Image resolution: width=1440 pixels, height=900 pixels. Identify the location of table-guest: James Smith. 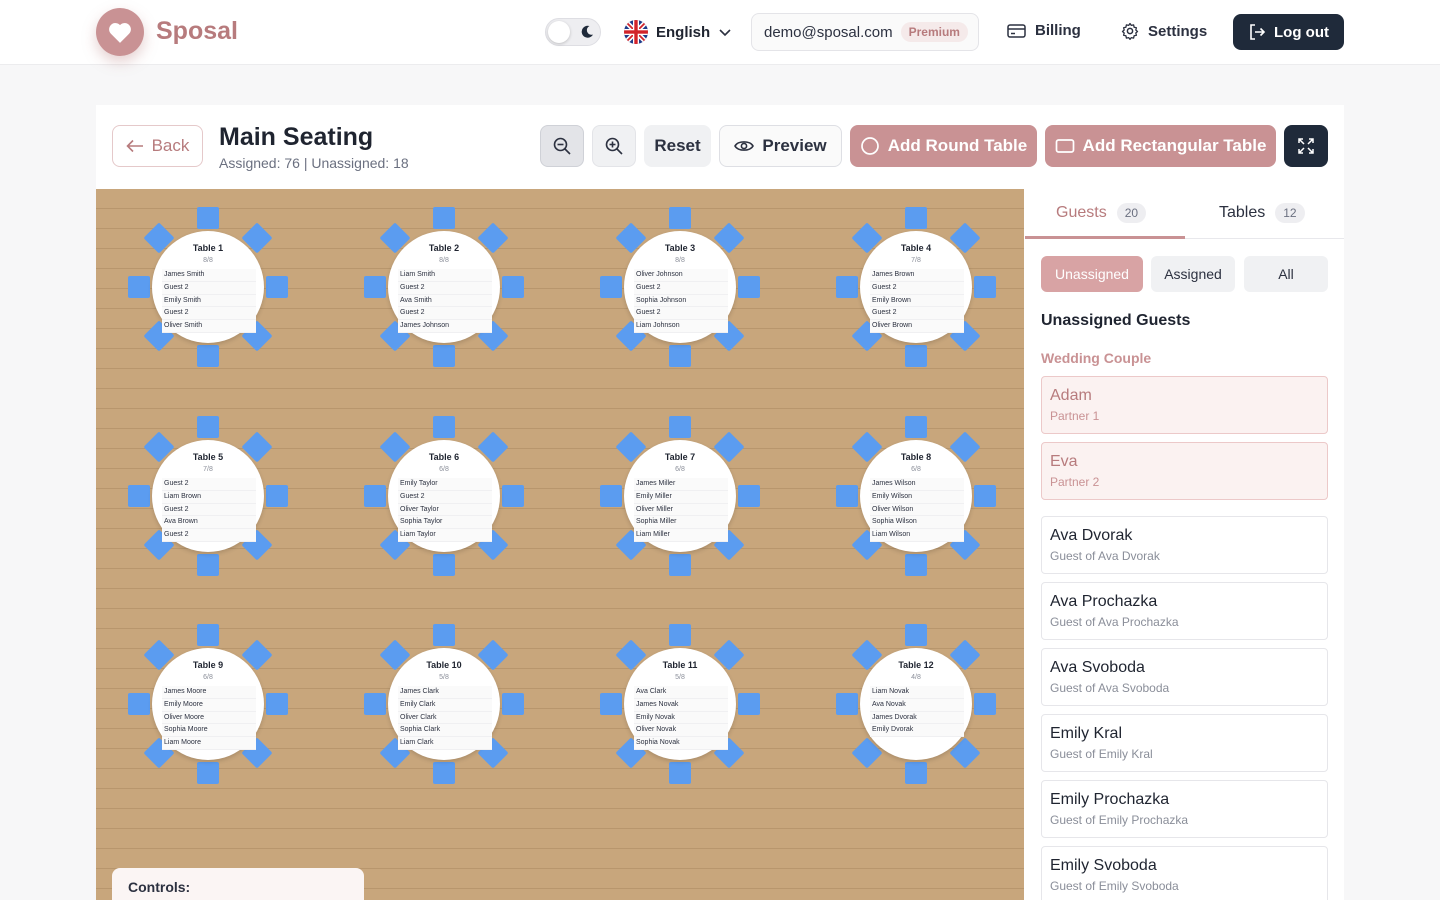
(209, 275).